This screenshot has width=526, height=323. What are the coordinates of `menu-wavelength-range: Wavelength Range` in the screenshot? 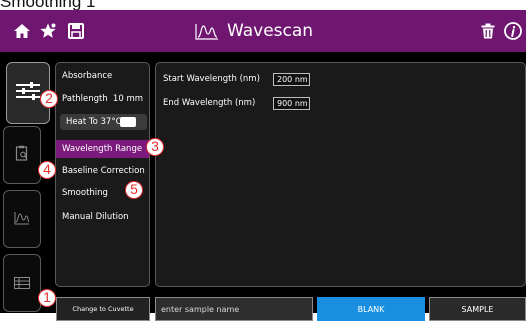 It's located at (102, 149).